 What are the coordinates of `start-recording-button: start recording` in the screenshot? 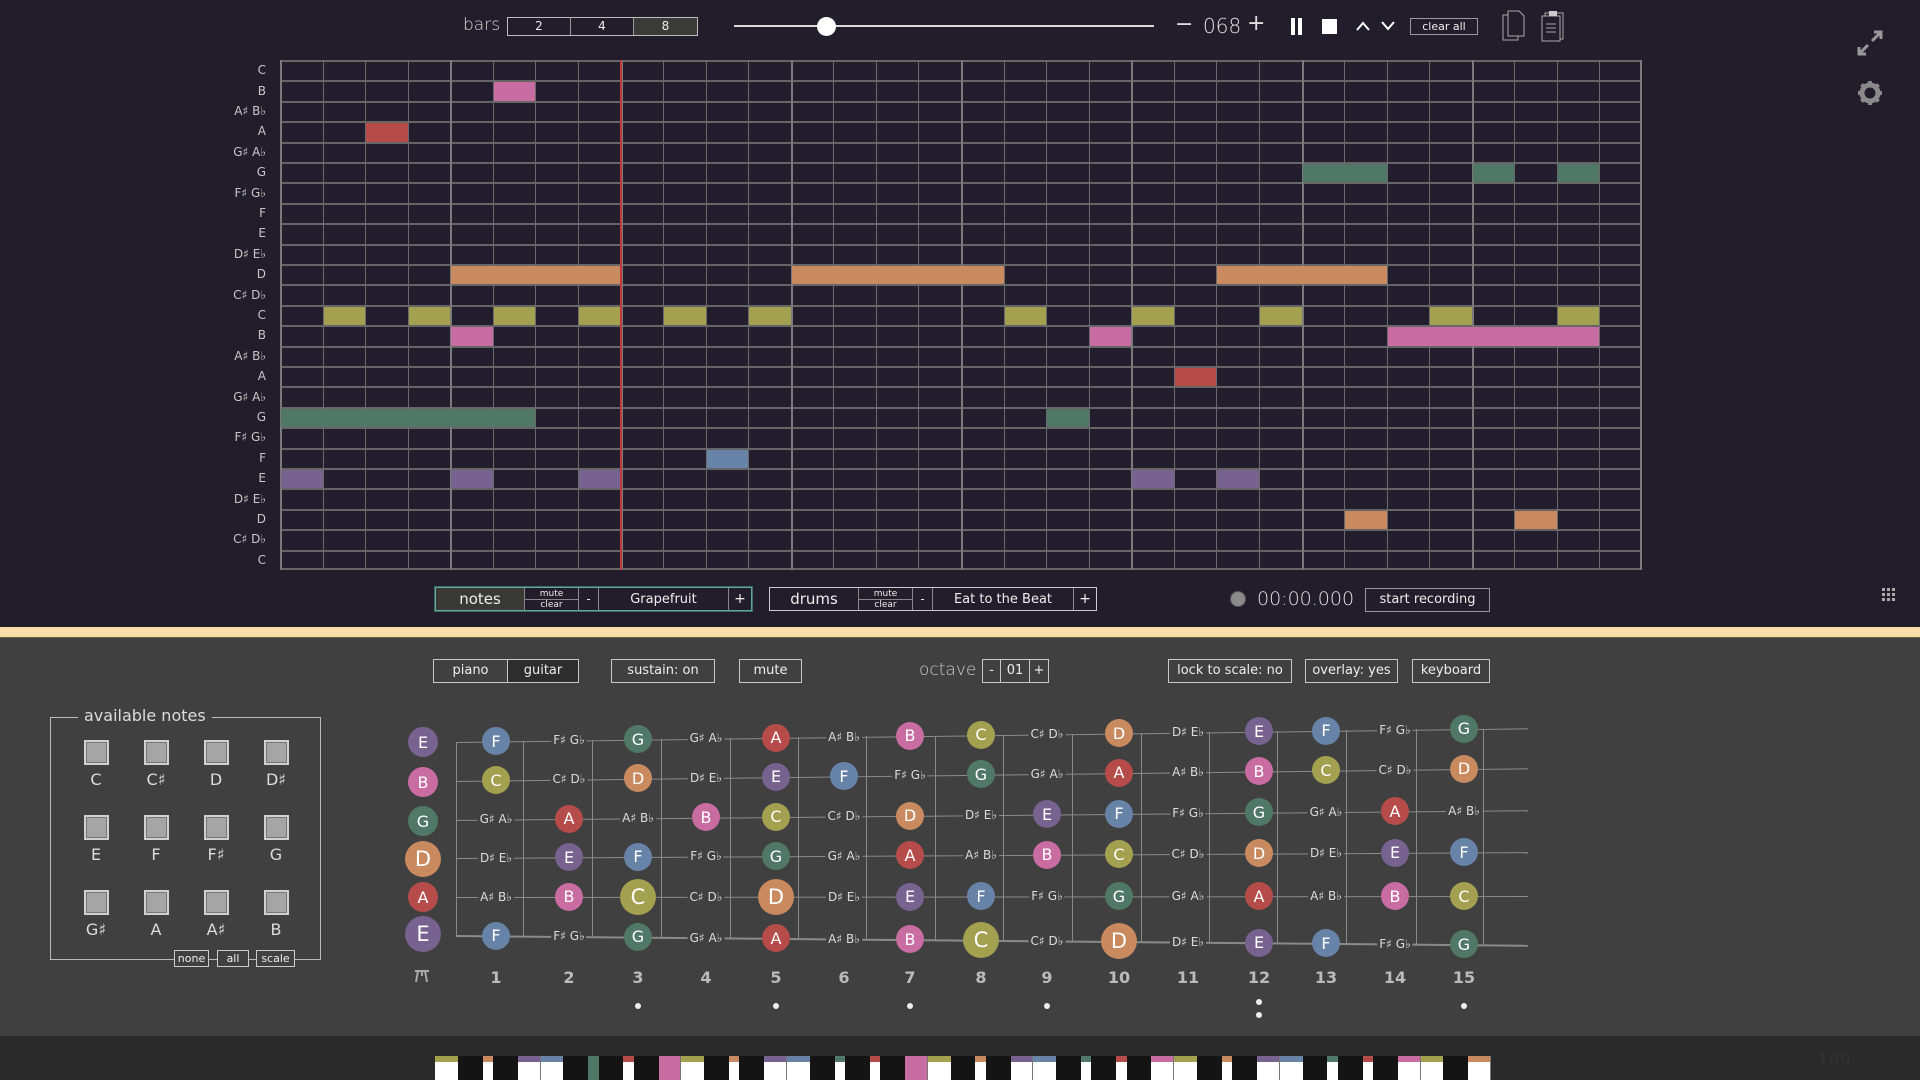 It's located at (1427, 600).